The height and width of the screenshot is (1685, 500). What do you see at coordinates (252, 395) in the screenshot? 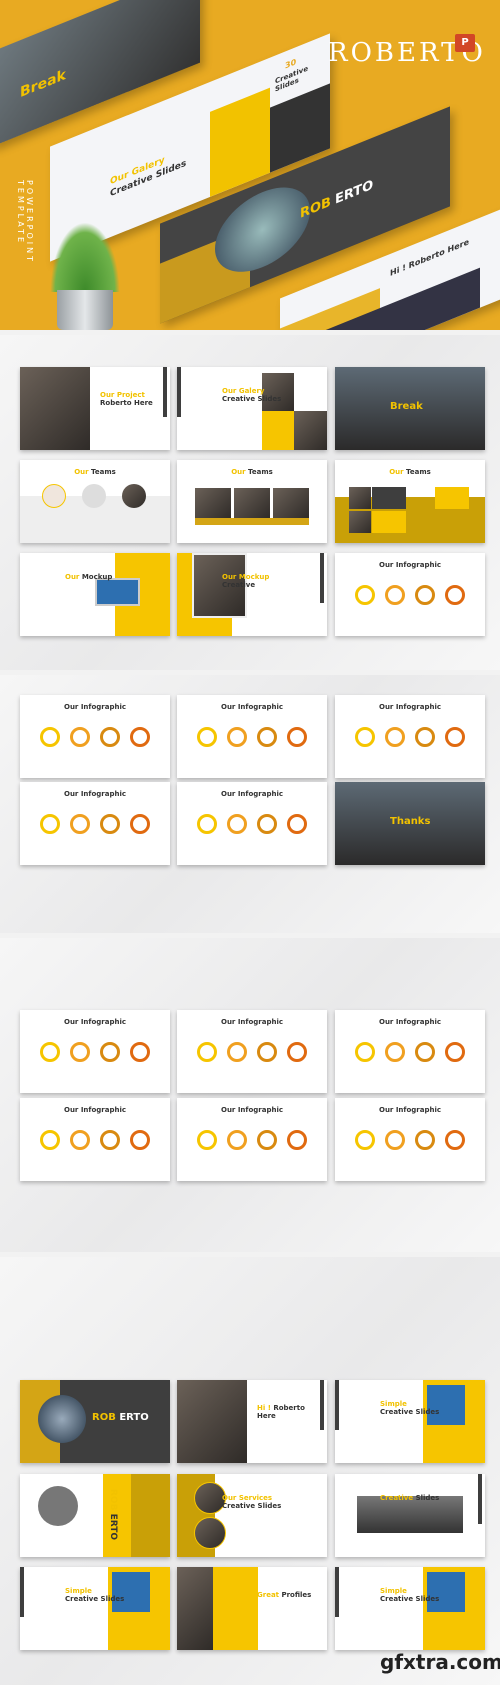
I see `slide-title: Our Galery Creative Slides` at bounding box center [252, 395].